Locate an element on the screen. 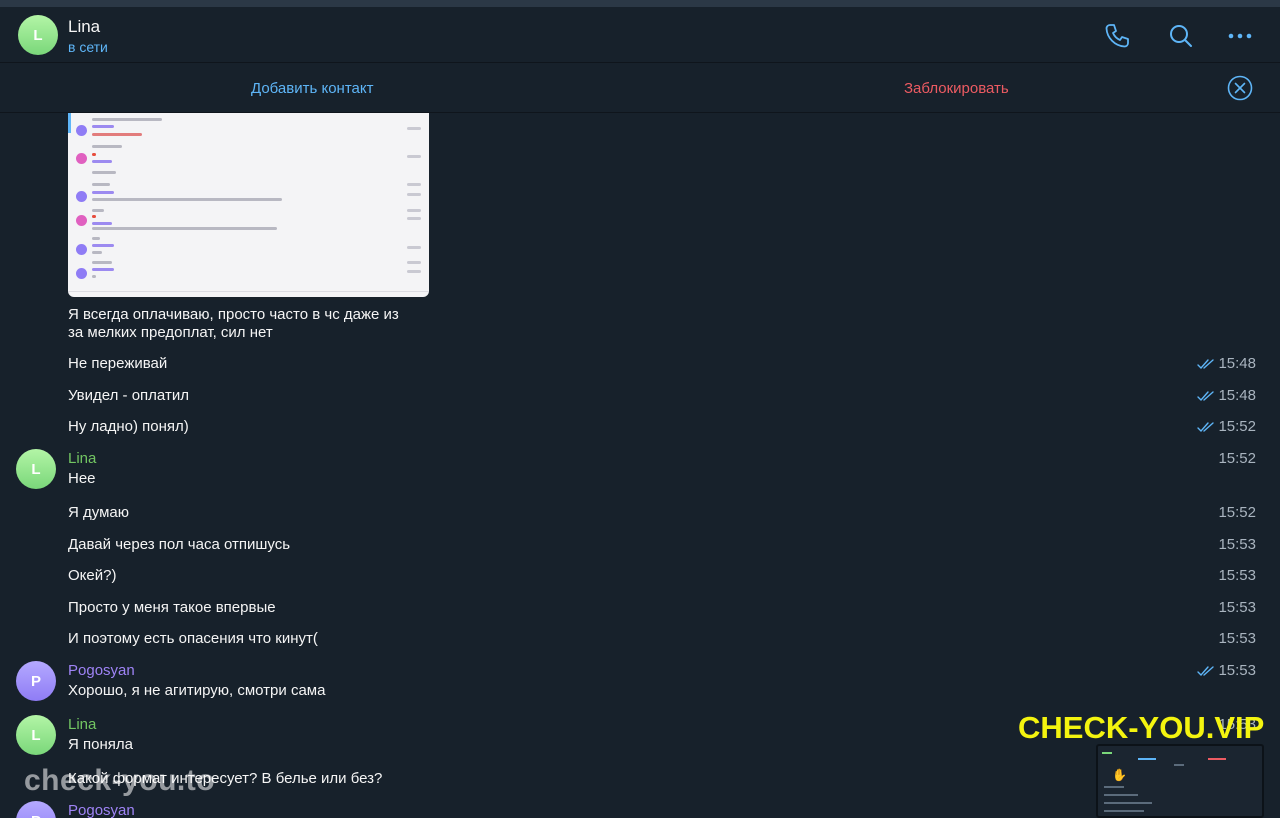  contact-action-bar: Добавить контакт Заблокировать is located at coordinates (640, 88).